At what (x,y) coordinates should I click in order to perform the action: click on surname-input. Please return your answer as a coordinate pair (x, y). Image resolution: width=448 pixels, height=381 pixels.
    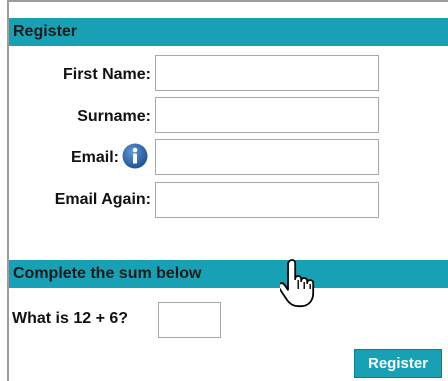
    Looking at the image, I should click on (267, 115).